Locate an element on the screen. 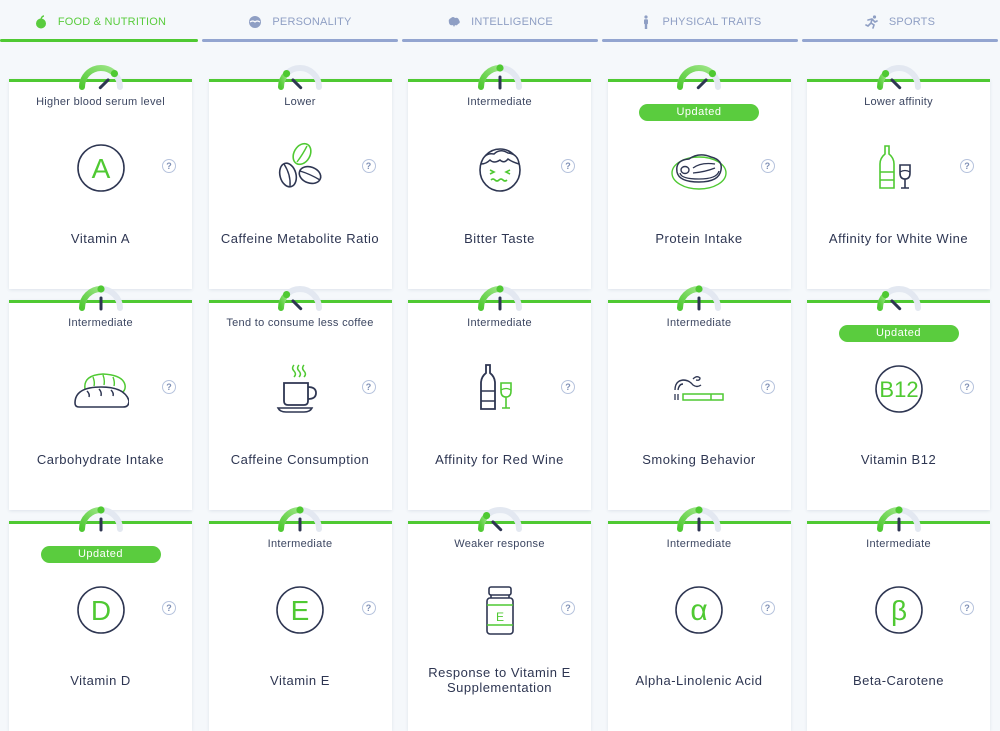  coffee-cup-icon is located at coordinates (300, 389).